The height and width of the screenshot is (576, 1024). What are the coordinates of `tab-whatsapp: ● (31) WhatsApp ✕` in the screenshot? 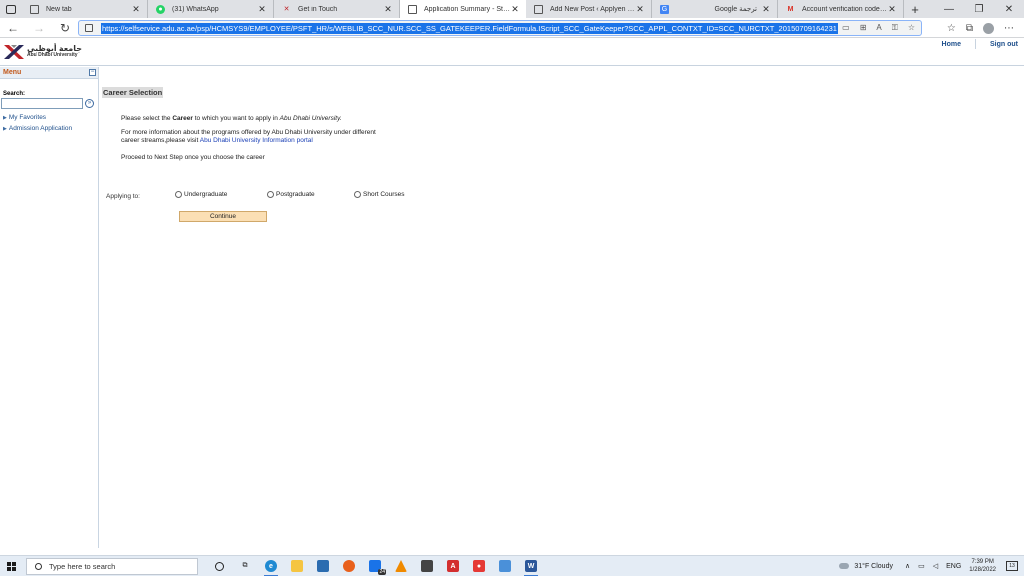 It's located at (211, 9).